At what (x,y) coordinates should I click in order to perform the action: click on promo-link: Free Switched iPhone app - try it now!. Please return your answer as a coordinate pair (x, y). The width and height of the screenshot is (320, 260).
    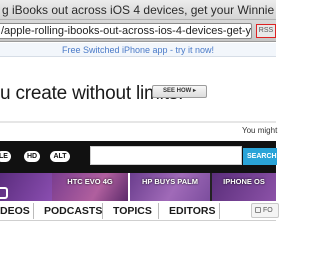
    Looking at the image, I should click on (138, 50).